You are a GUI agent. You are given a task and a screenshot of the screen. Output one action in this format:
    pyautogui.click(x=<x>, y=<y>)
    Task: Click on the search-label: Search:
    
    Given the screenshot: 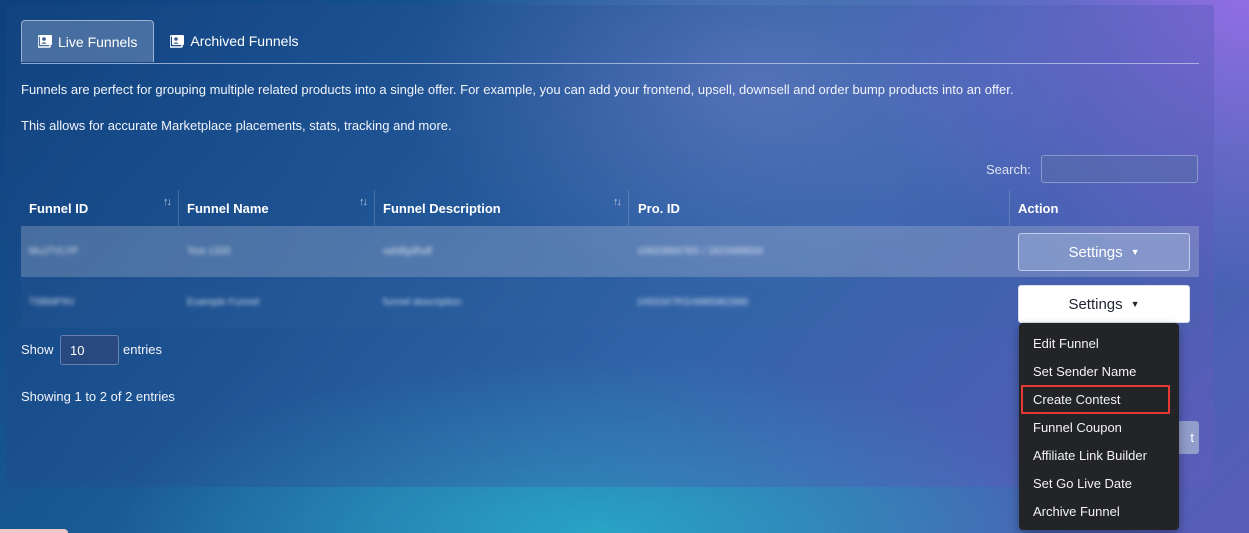 What is the action you would take?
    pyautogui.click(x=1008, y=169)
    